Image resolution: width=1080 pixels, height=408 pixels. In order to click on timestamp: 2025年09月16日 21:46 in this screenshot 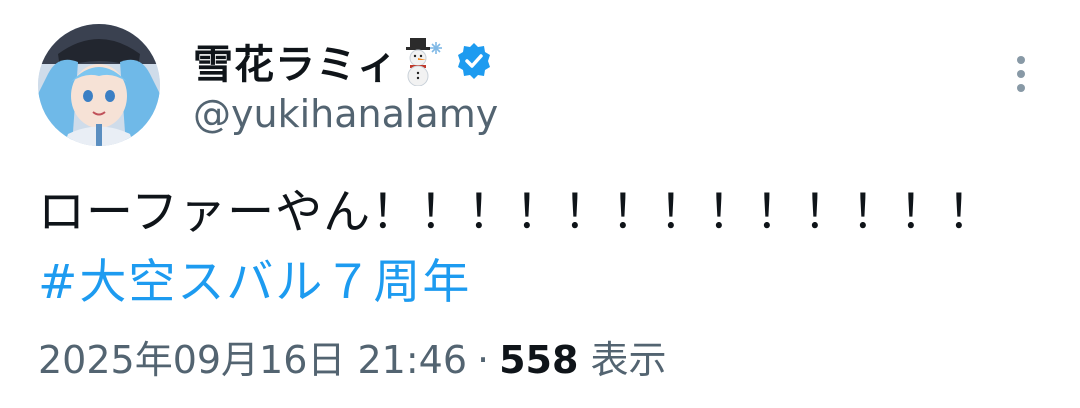, I will do `click(252, 360)`.